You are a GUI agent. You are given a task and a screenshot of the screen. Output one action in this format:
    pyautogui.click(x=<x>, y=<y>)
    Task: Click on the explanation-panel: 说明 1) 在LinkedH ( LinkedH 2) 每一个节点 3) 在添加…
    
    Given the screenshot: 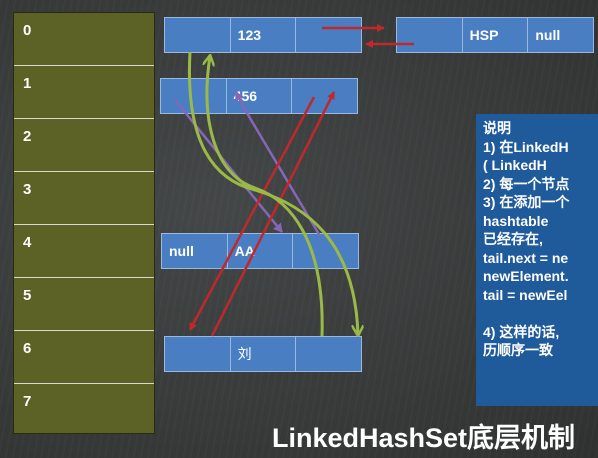 What is the action you would take?
    pyautogui.click(x=537, y=260)
    